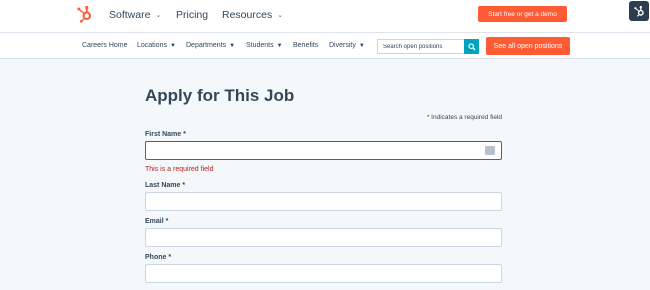  I want to click on subnav-benefits: Benefits, so click(305, 45).